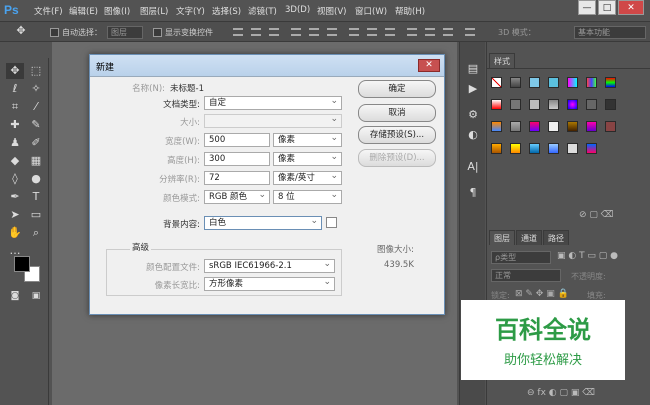 This screenshot has width=650, height=405. Describe the element at coordinates (297, 10) in the screenshot. I see `menu-3d: 3D(D)` at that location.